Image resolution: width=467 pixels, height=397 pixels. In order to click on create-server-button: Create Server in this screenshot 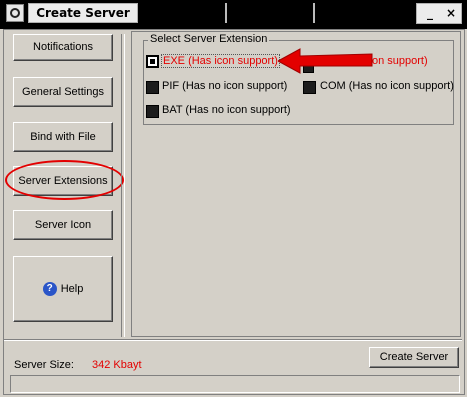, I will do `click(414, 357)`.